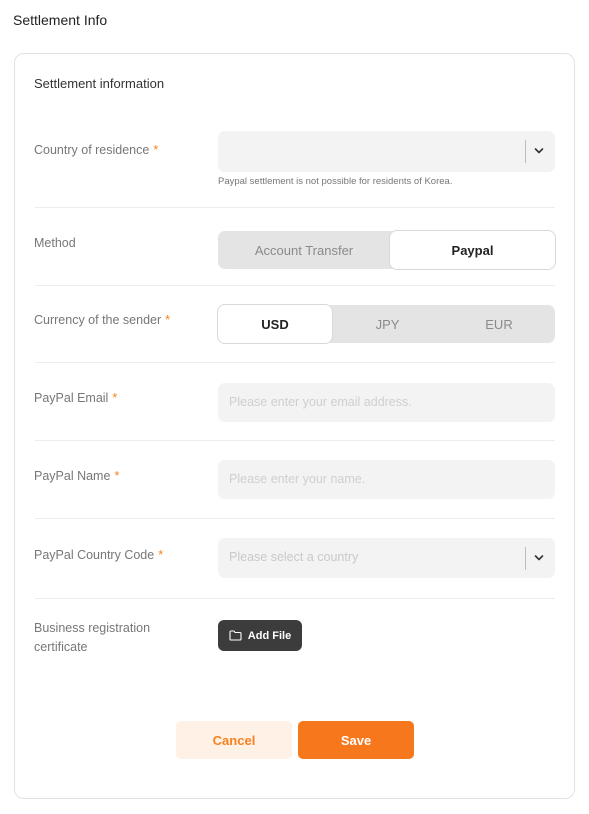  I want to click on currency-option-jpy: JPY, so click(387, 324).